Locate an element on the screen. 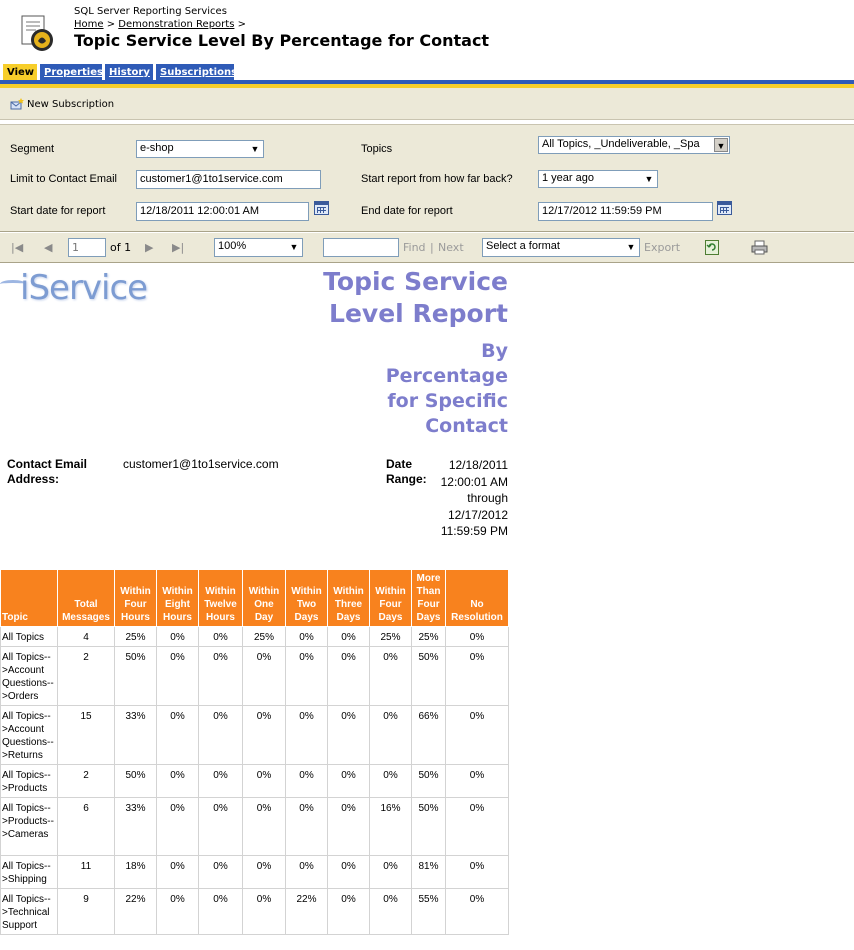 The image size is (854, 950). report-title-line2: Level Report is located at coordinates (418, 313).